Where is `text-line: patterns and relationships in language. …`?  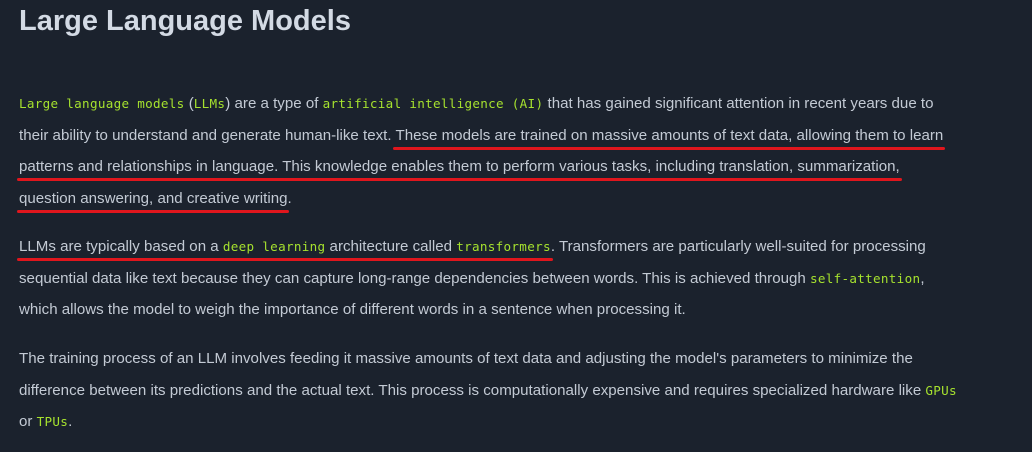
text-line: patterns and relationships in language. … is located at coordinates (524, 167).